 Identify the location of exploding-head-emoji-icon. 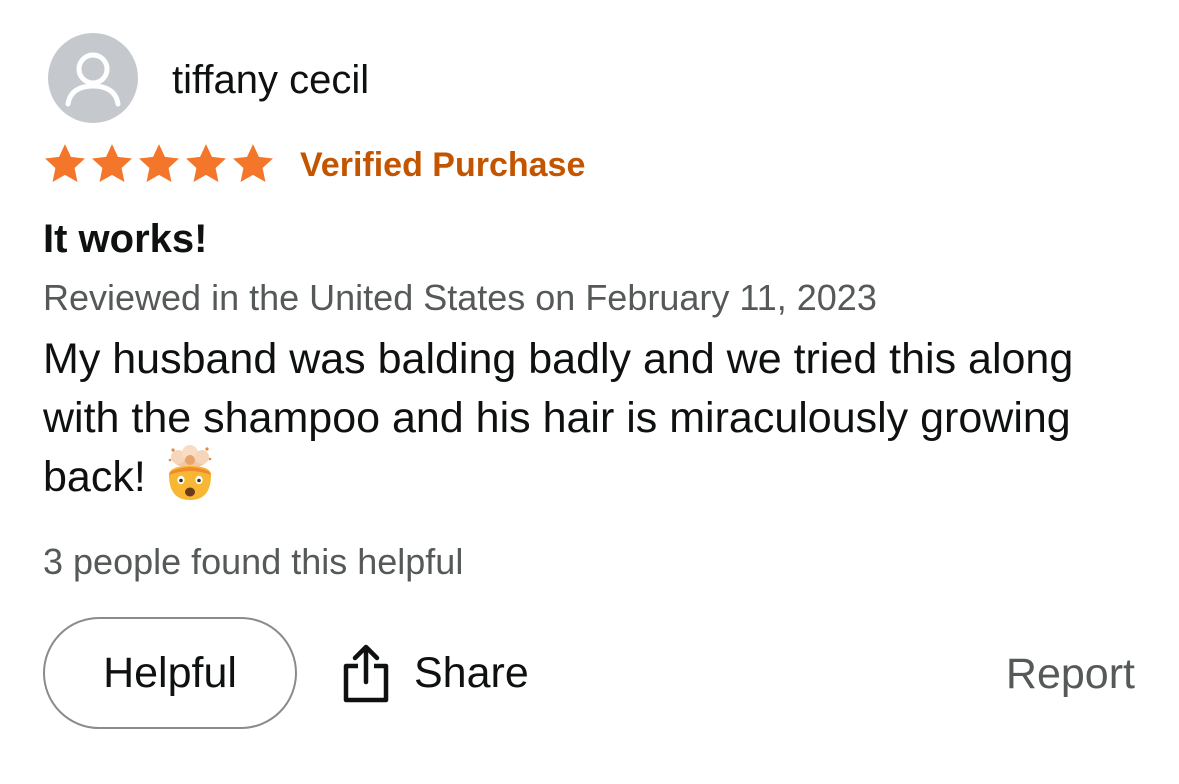
(190, 474).